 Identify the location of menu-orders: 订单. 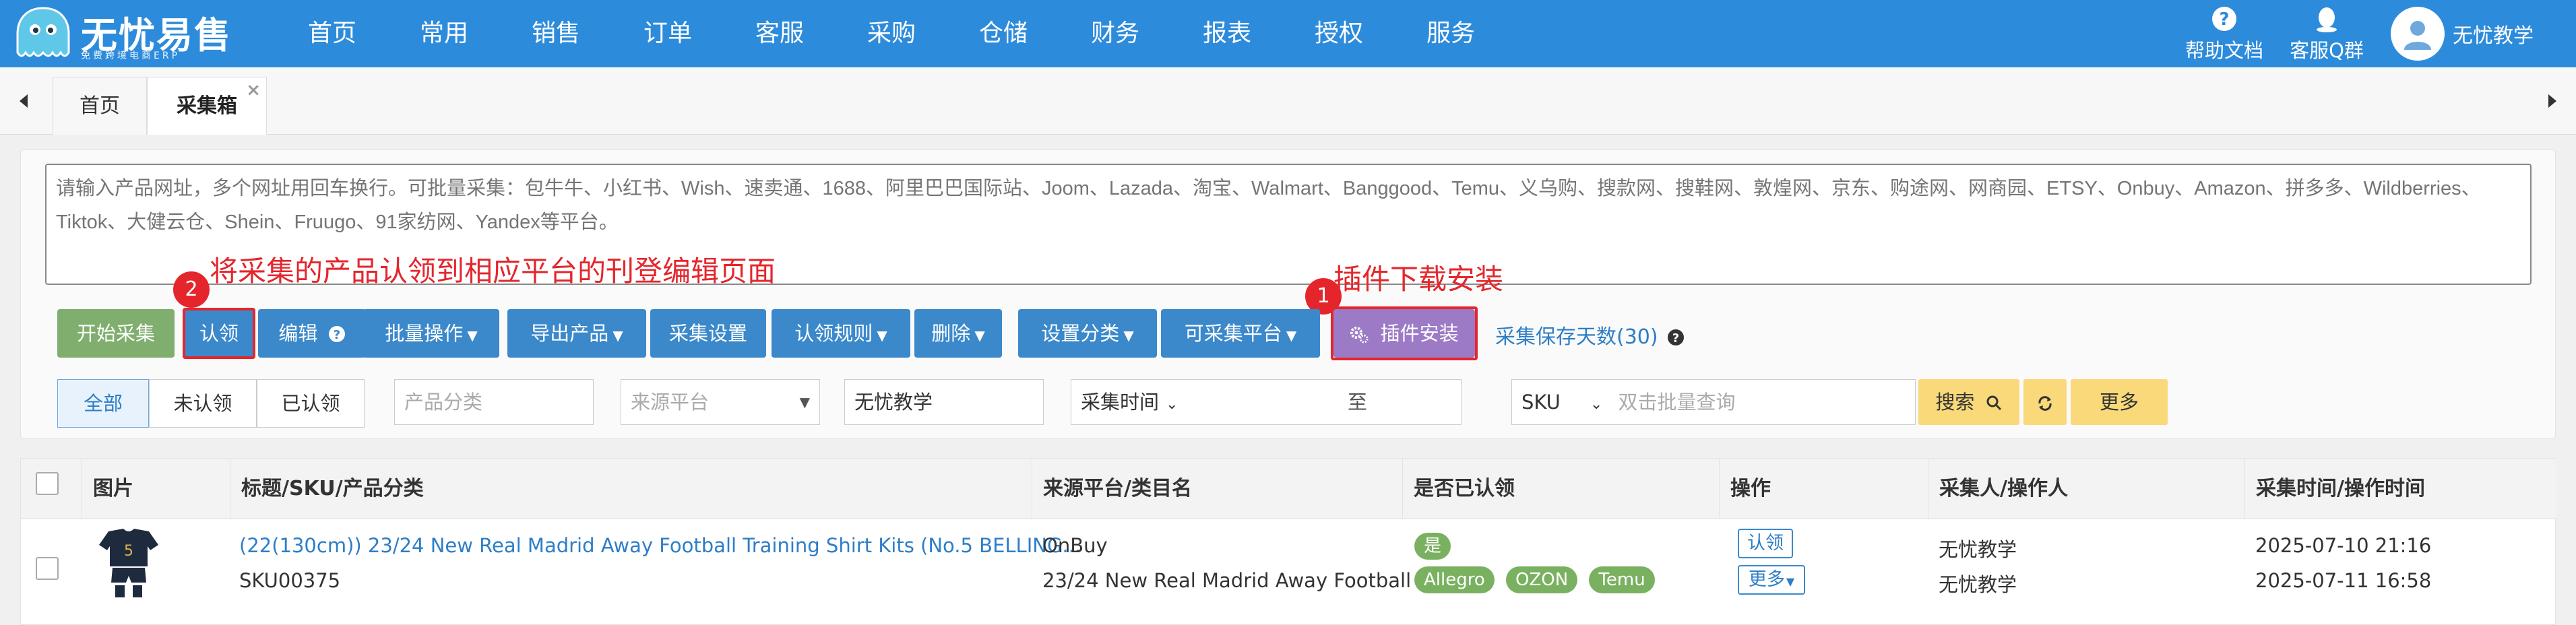
(668, 33).